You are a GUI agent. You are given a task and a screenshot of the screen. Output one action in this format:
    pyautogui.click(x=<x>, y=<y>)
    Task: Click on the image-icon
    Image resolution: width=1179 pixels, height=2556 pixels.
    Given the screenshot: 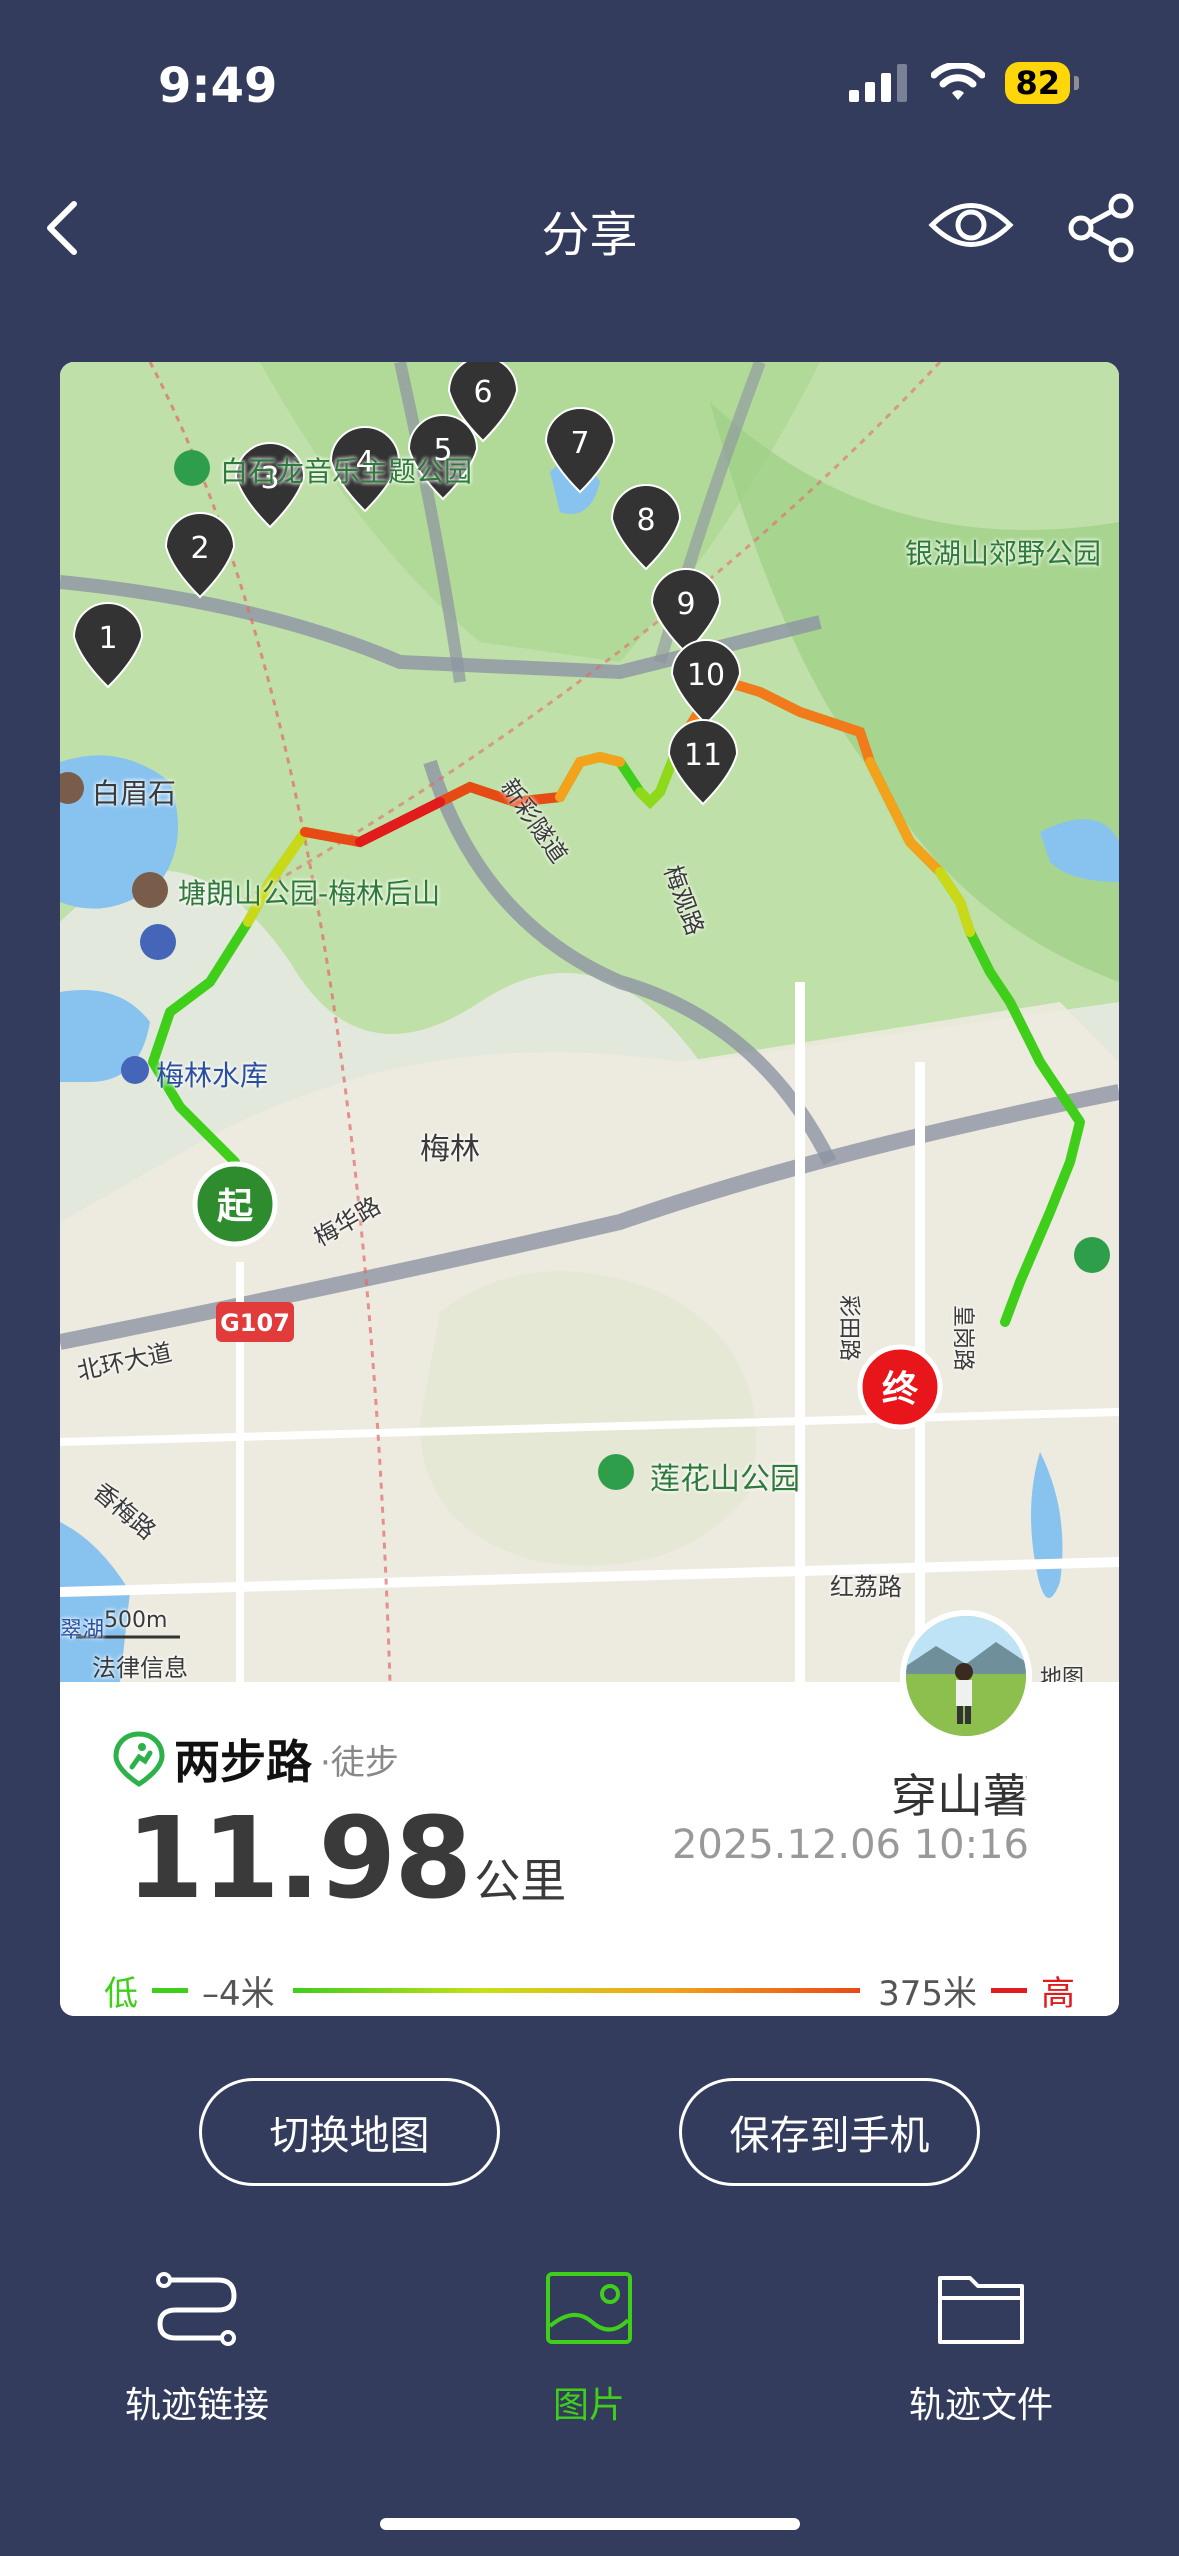 What is the action you would take?
    pyautogui.click(x=589, y=2308)
    